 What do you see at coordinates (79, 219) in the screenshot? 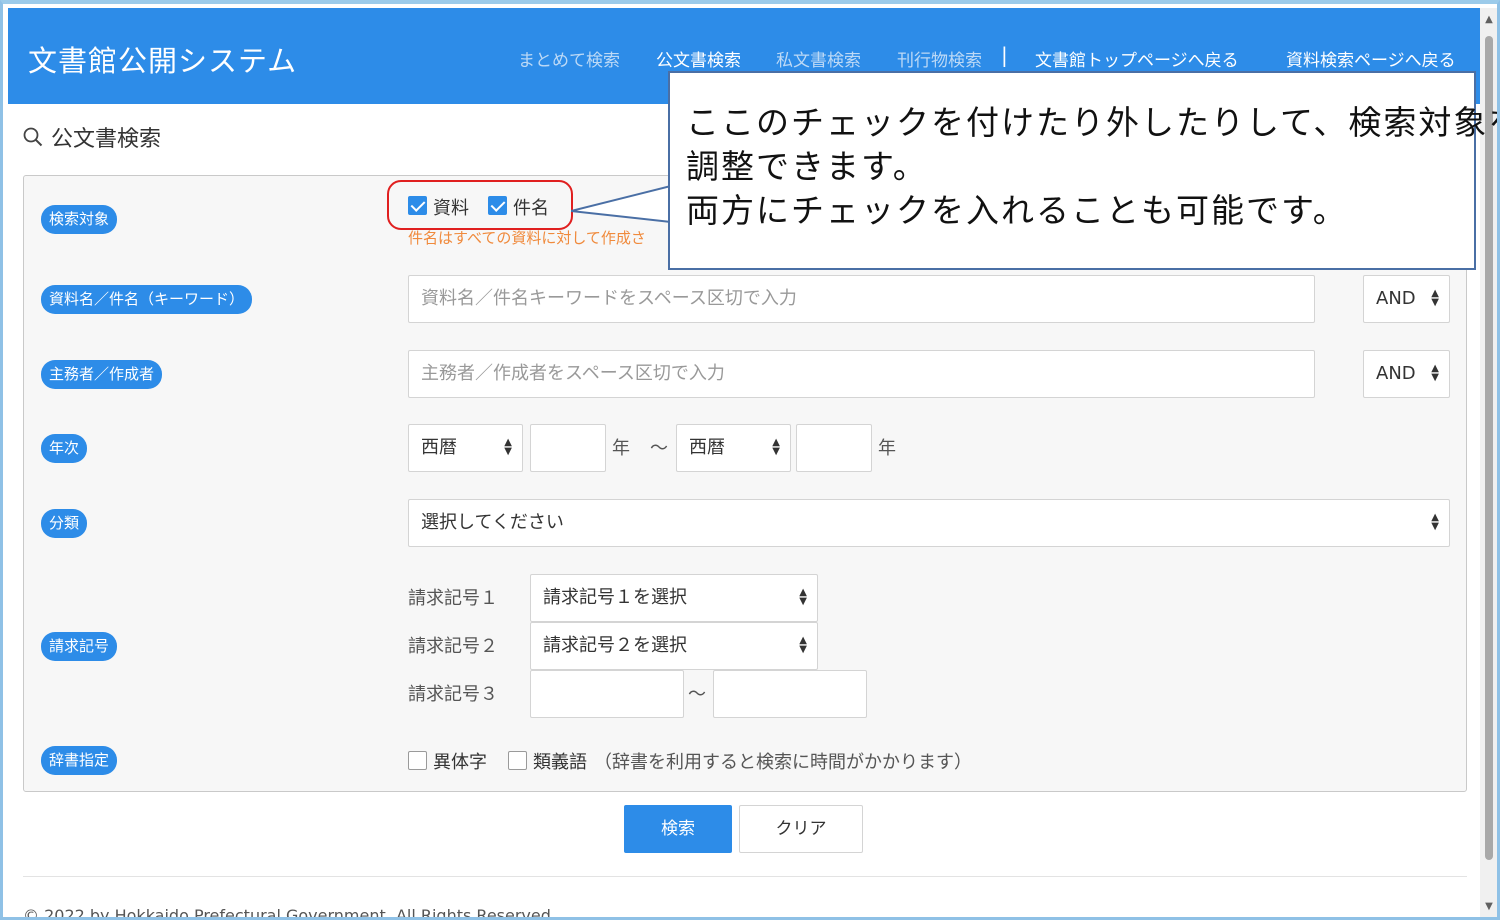
I see `label-search-target: 検索対象` at bounding box center [79, 219].